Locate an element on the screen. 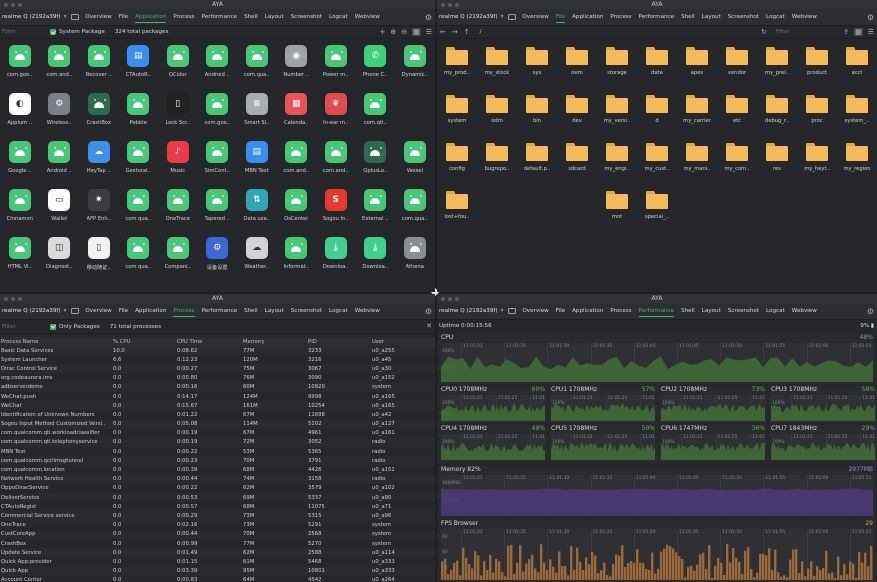  system-package-checkbox is located at coordinates (53, 32).